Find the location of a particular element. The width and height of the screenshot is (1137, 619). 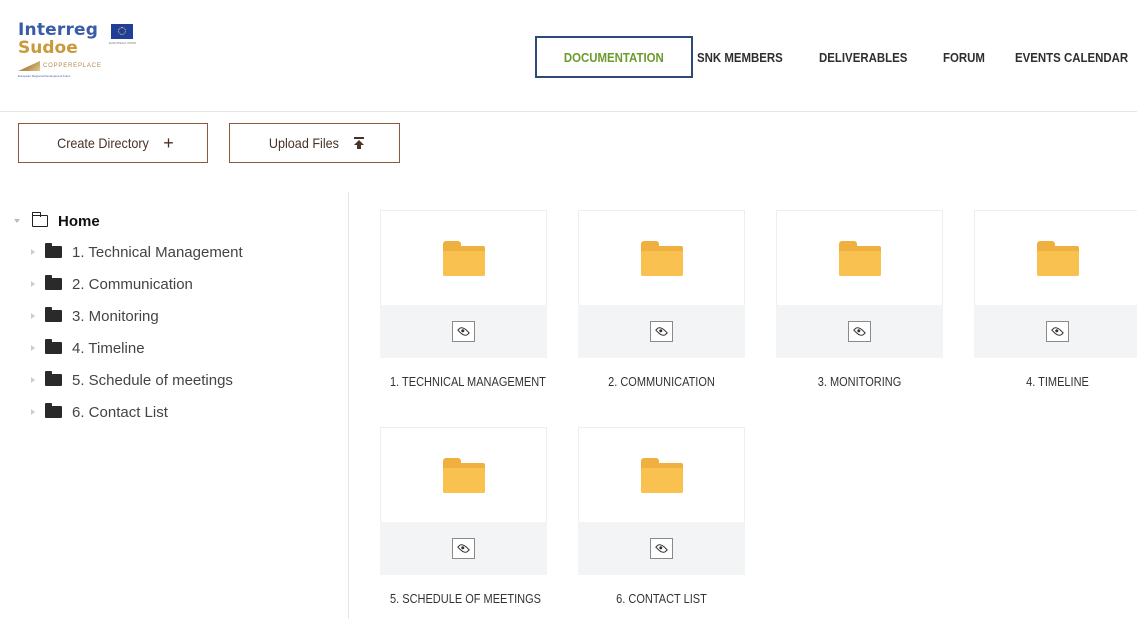

eu-flag-icon is located at coordinates (122, 31).